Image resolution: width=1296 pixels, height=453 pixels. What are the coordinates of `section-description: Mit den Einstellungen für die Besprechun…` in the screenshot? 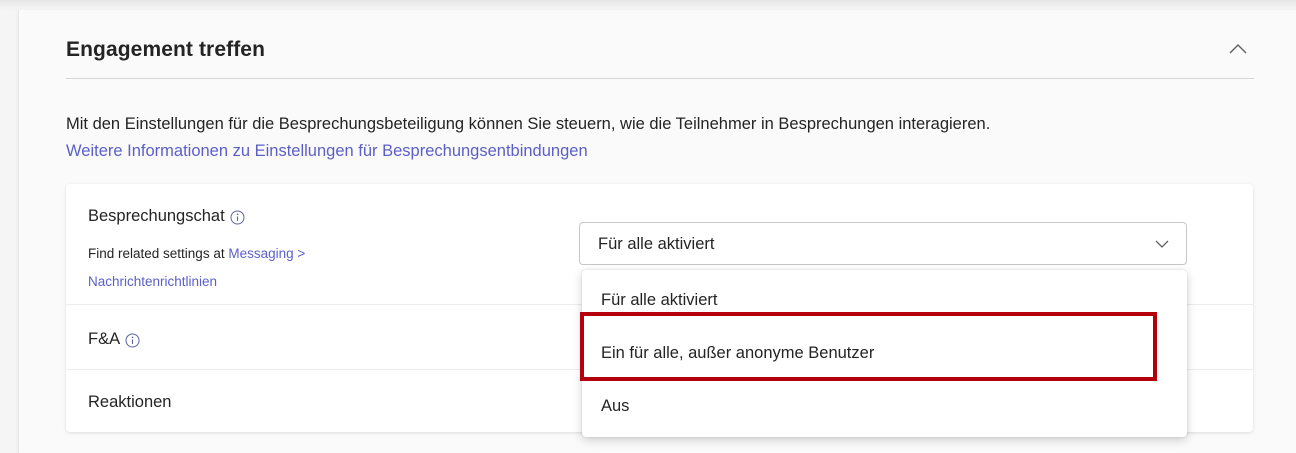 It's located at (528, 124).